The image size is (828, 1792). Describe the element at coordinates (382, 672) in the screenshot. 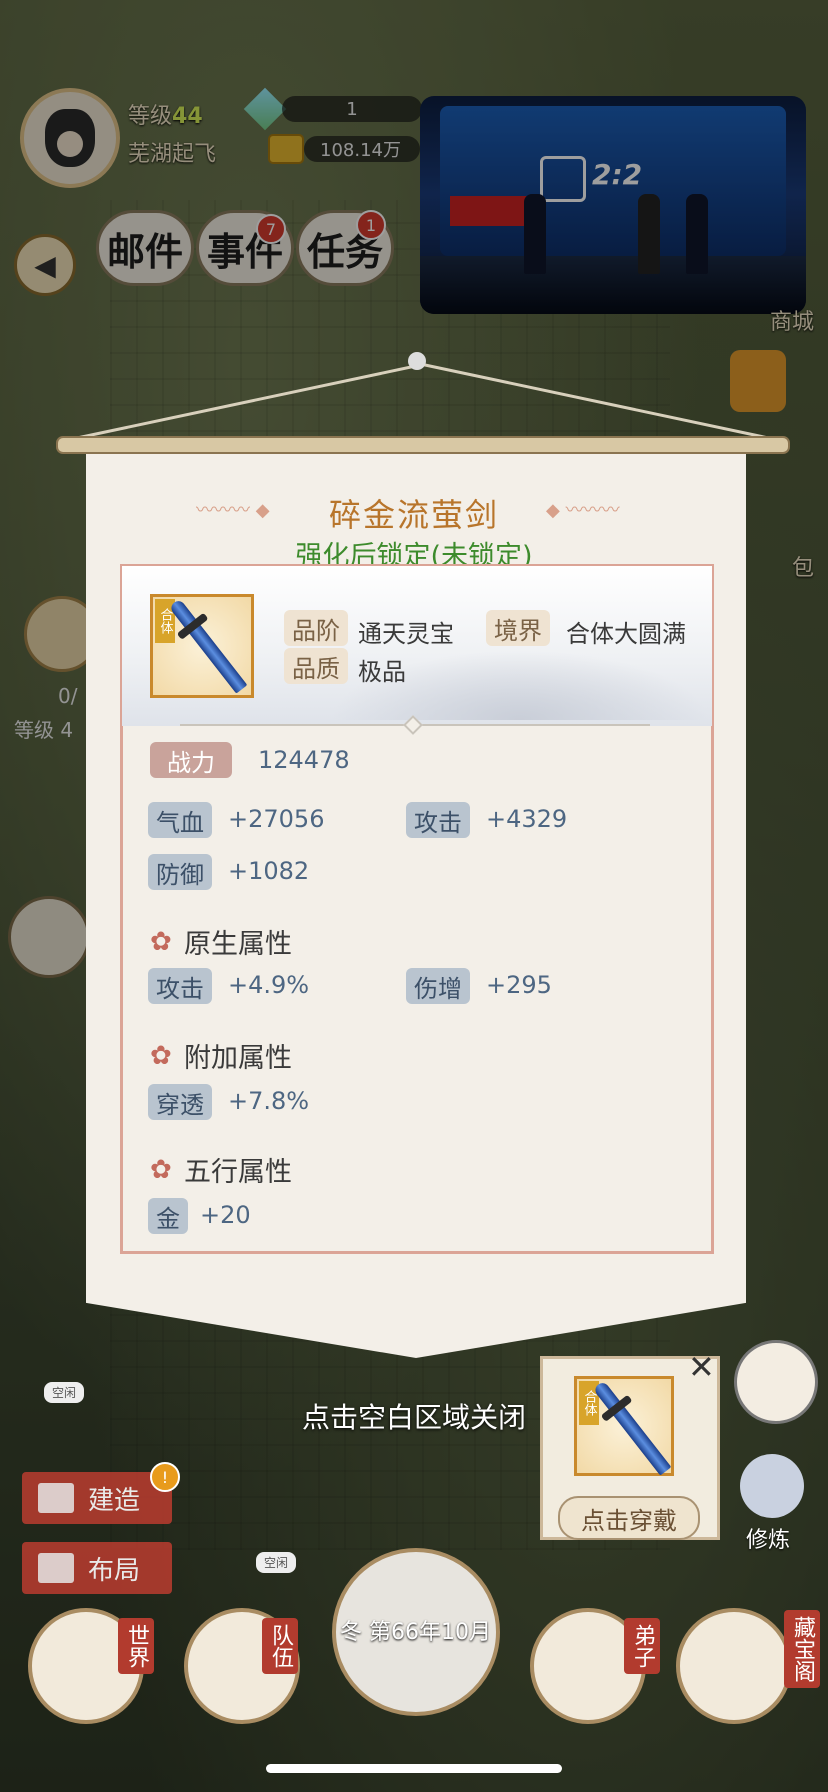

I see `quality-value: 极品` at that location.